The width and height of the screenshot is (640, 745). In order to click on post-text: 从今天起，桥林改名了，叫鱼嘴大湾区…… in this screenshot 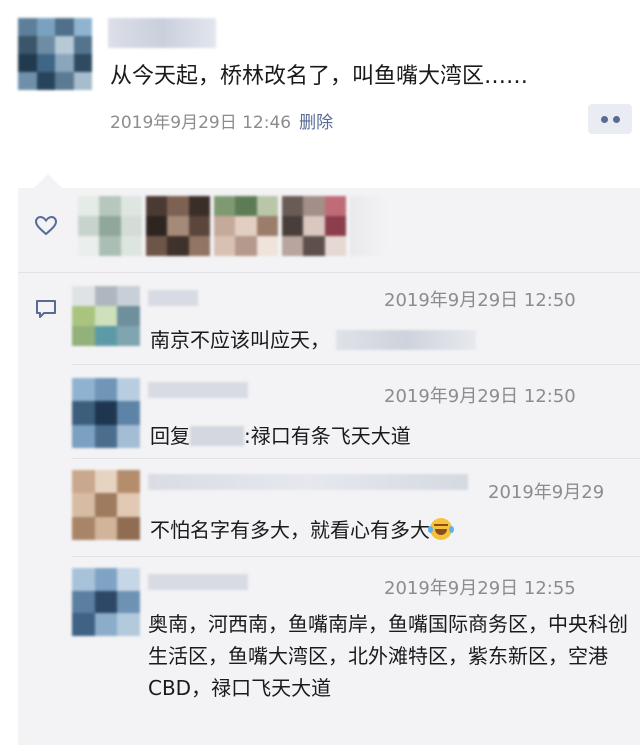, I will do `click(319, 76)`.